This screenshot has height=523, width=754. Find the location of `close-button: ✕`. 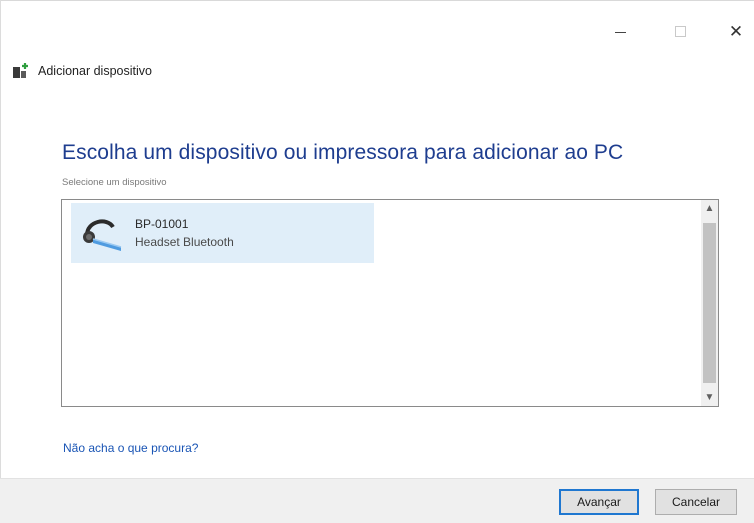

close-button: ✕ is located at coordinates (735, 31).